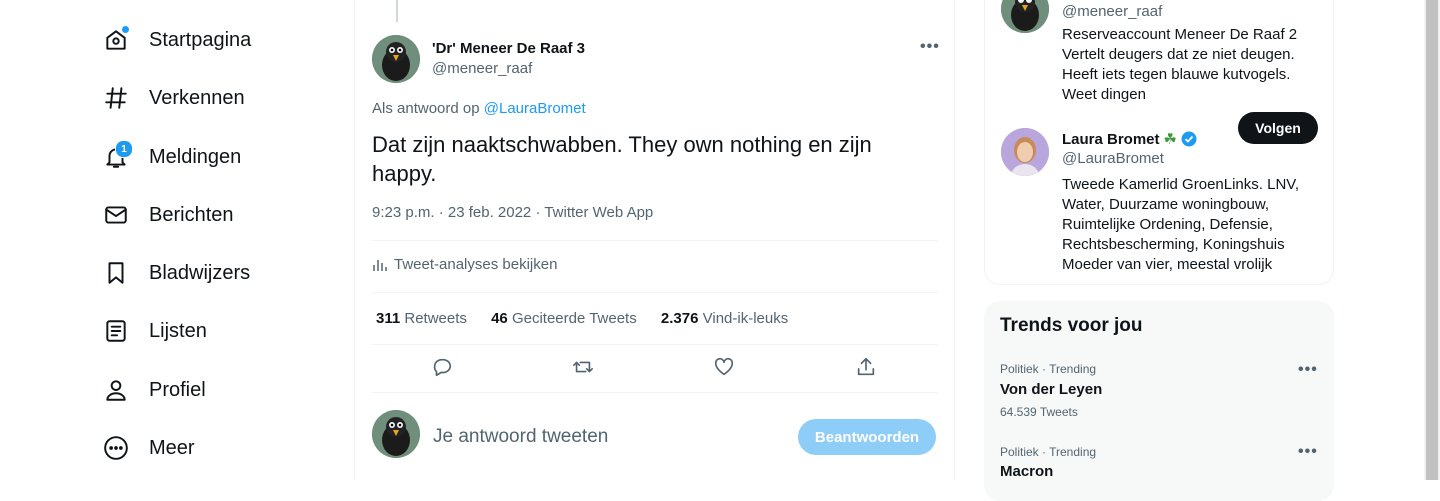  Describe the element at coordinates (444, 369) in the screenshot. I see `reply-icon` at that location.